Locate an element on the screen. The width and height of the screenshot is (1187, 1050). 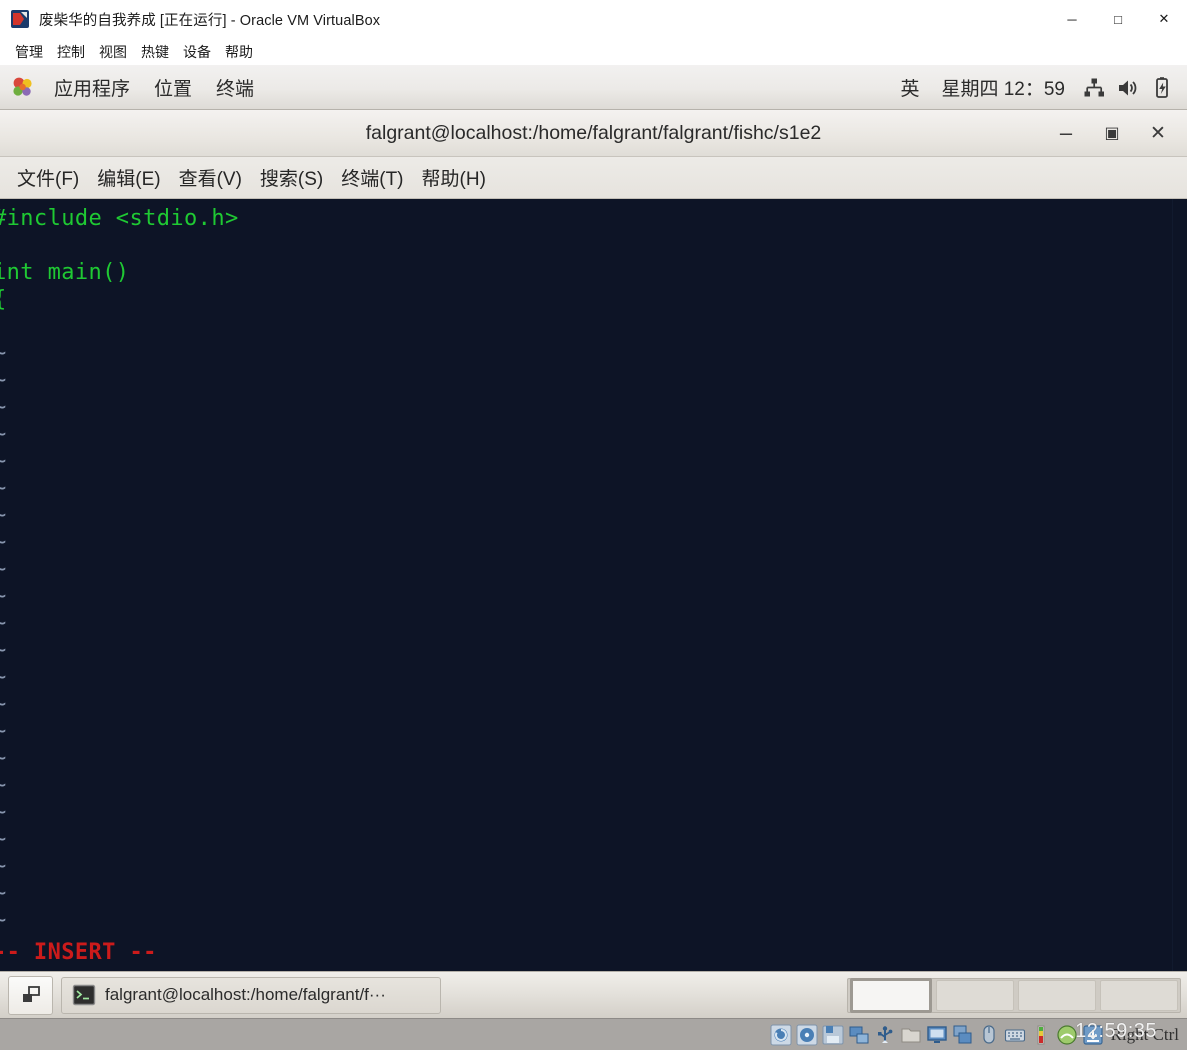
show-desktop-button is located at coordinates (30, 995).